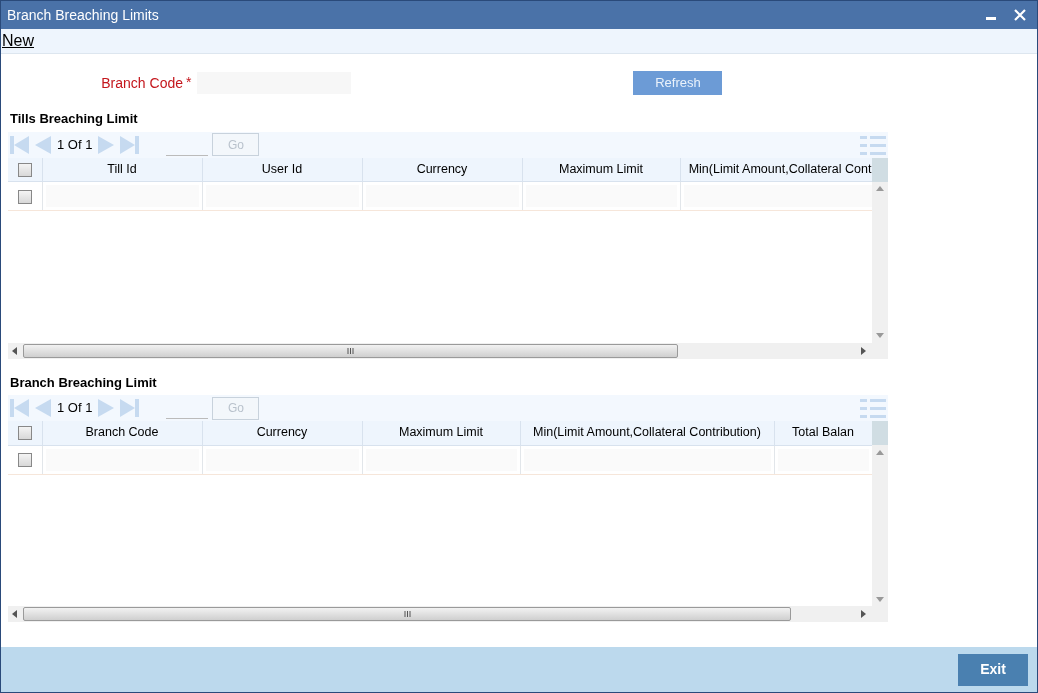 This screenshot has height=693, width=1038. I want to click on close-icon, so click(1020, 15).